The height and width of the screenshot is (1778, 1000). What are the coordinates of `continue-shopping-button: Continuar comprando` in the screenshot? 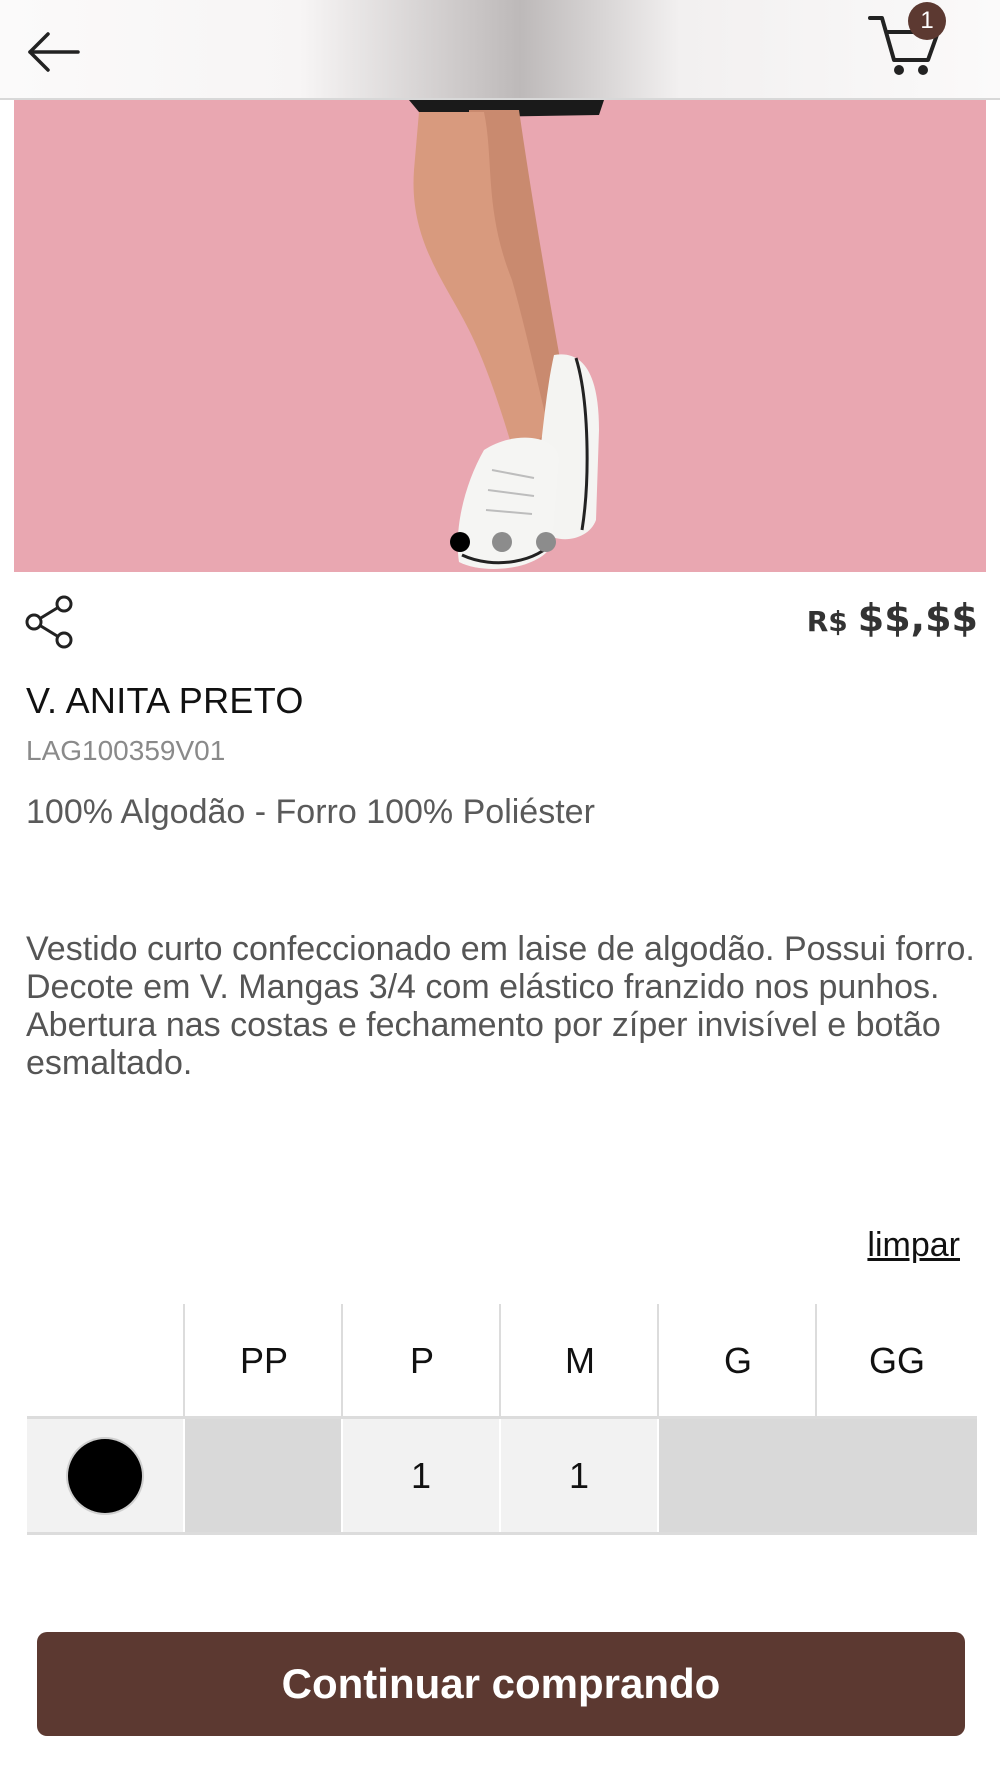 It's located at (501, 1684).